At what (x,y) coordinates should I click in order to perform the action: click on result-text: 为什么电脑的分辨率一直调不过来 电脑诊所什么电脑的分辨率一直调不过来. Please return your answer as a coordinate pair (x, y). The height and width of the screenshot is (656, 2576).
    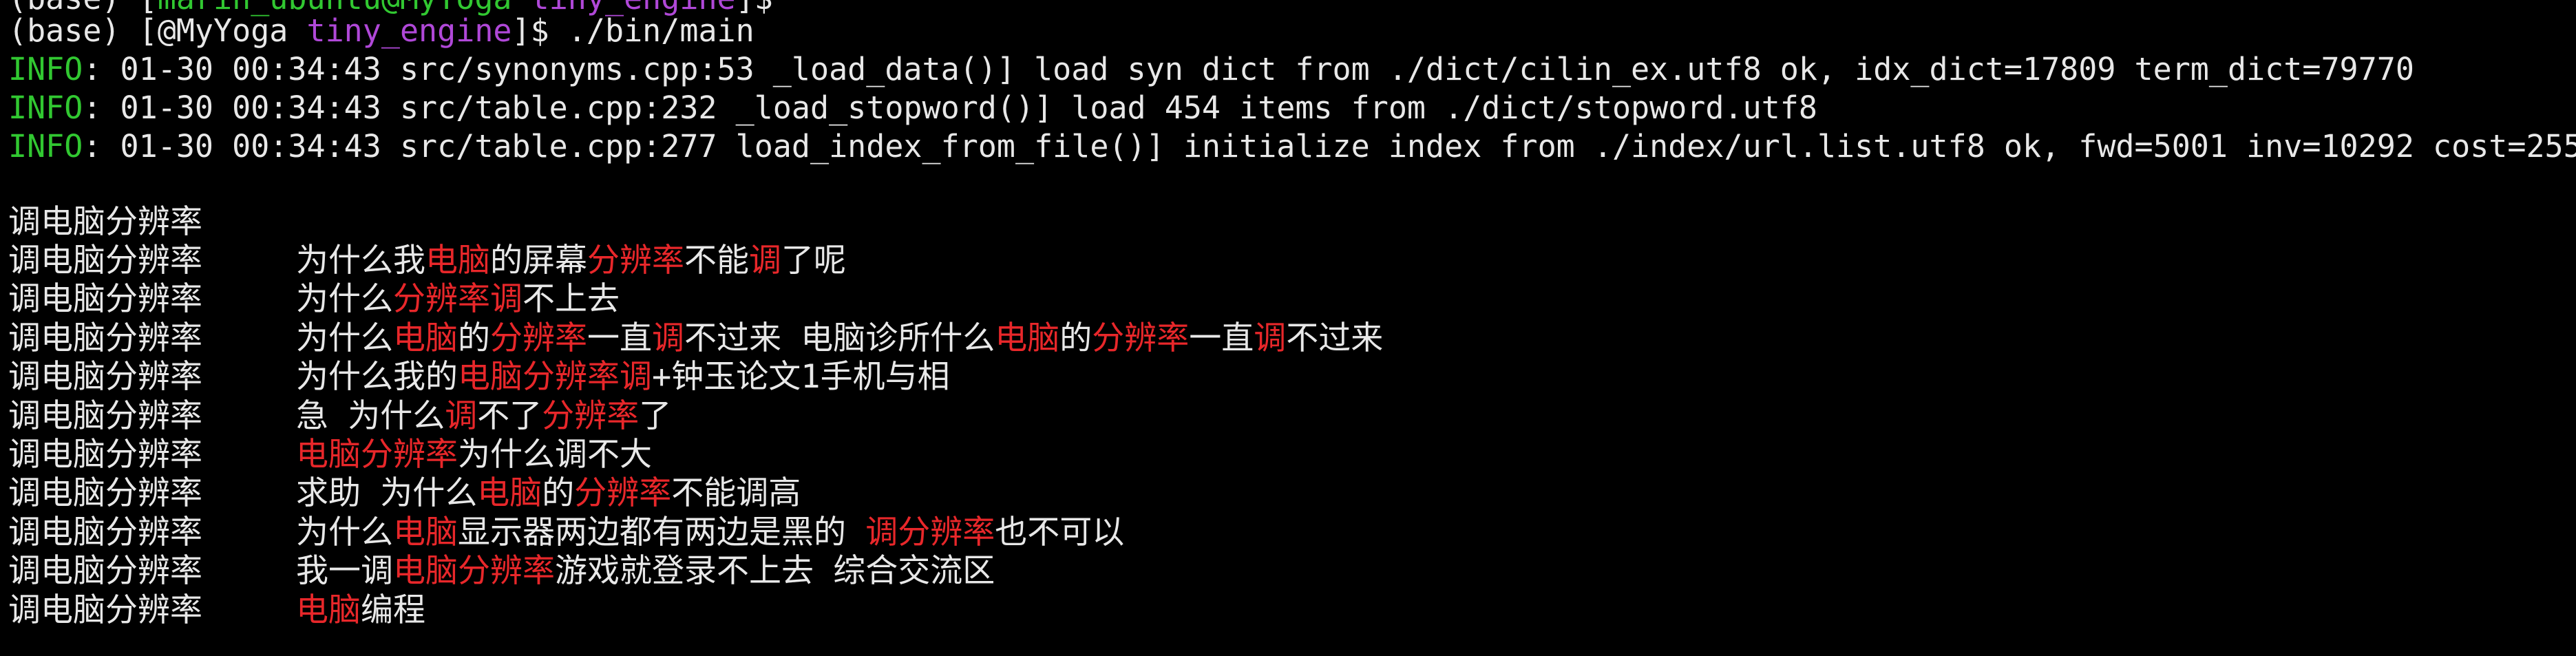
    Looking at the image, I should click on (840, 338).